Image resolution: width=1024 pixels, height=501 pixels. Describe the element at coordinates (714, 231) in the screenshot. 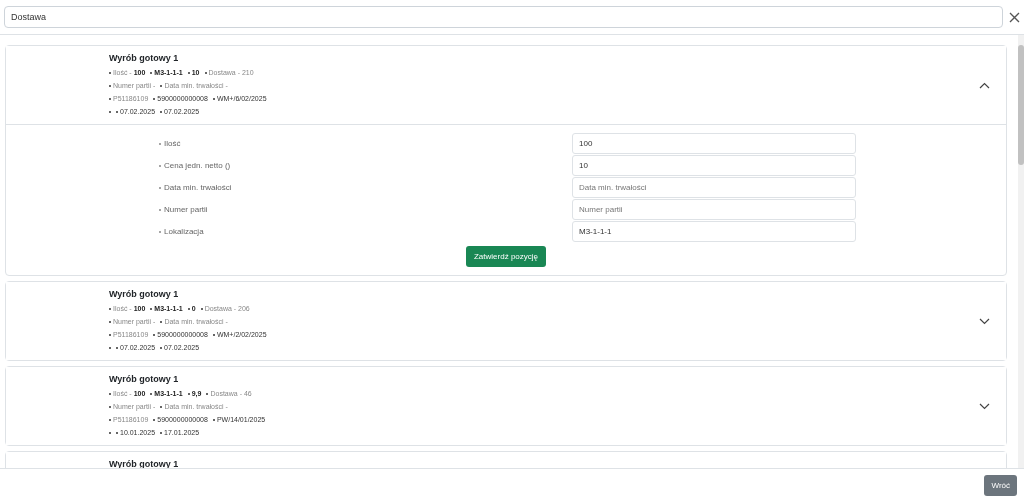

I see `input-field: M3-1-1-1` at that location.